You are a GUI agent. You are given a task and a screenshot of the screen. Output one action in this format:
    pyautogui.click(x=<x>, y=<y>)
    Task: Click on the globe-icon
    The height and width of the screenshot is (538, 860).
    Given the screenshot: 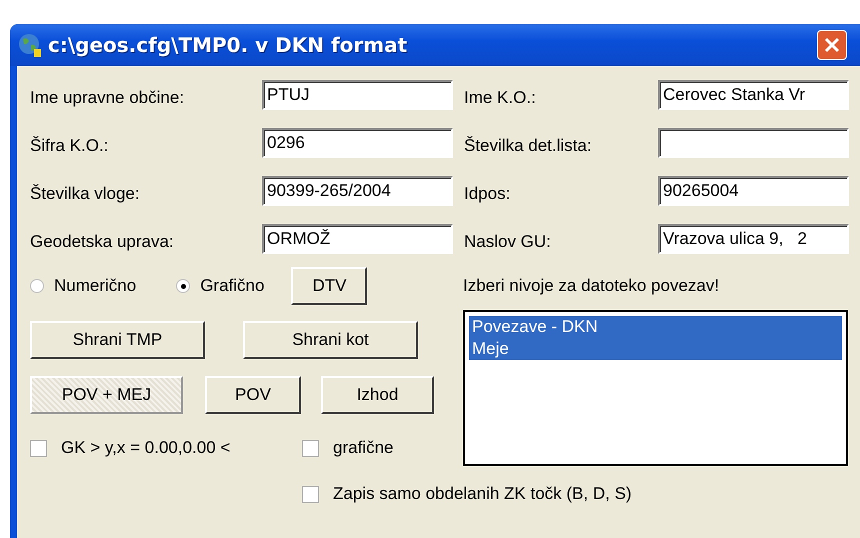 What is the action you would take?
    pyautogui.click(x=30, y=45)
    